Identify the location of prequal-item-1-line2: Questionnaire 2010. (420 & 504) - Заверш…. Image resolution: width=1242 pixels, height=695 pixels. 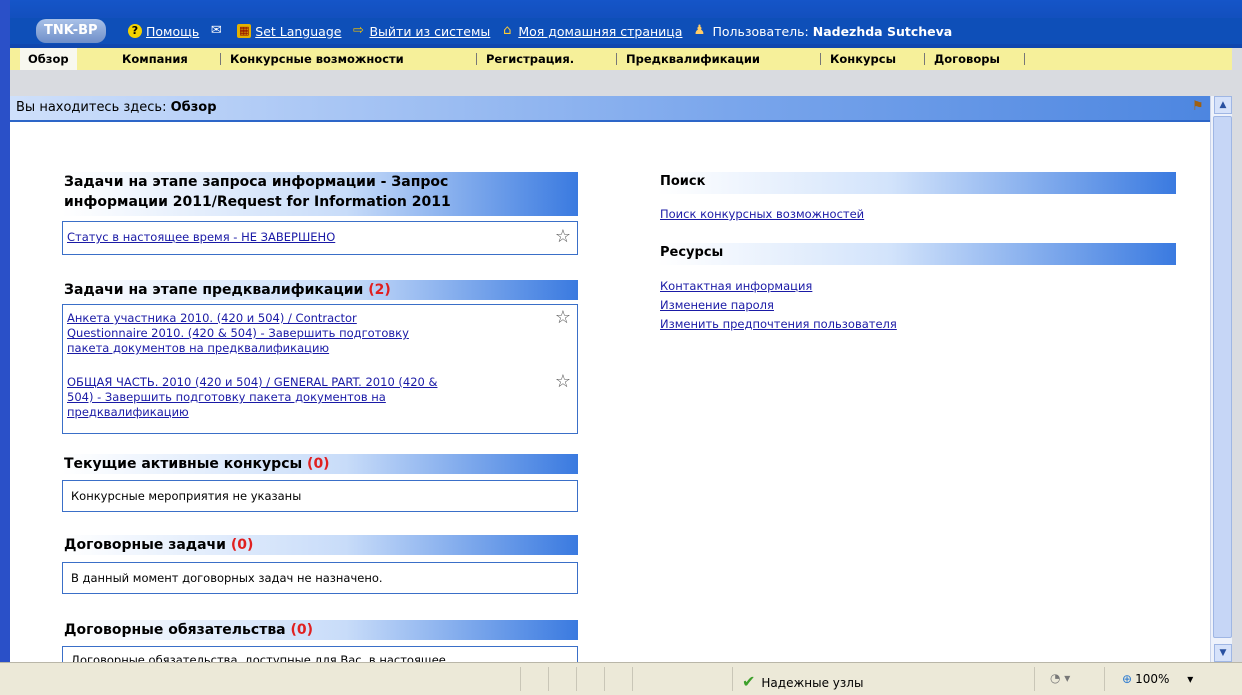
(306, 333).